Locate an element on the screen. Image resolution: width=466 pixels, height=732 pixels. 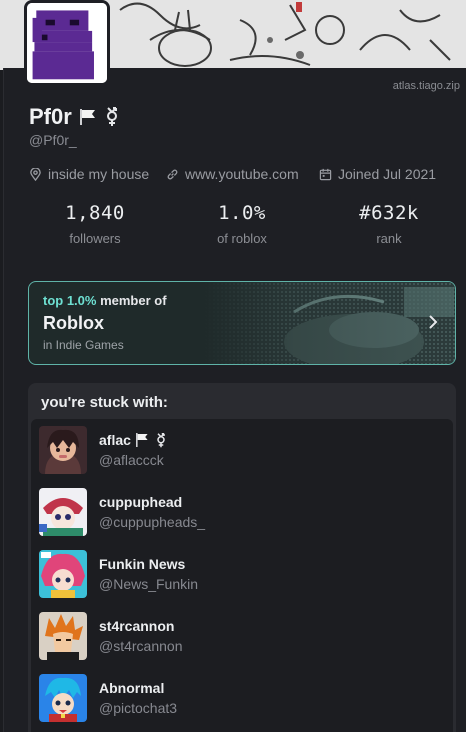
joined-meta: Joined Jul 2021 is located at coordinates (377, 174).